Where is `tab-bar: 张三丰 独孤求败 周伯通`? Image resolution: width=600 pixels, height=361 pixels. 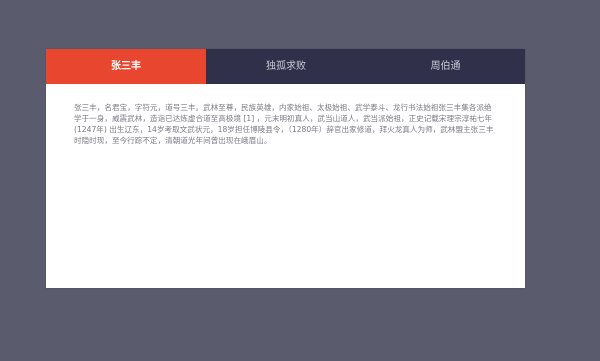 tab-bar: 张三丰 独孤求败 周伯通 is located at coordinates (285, 66).